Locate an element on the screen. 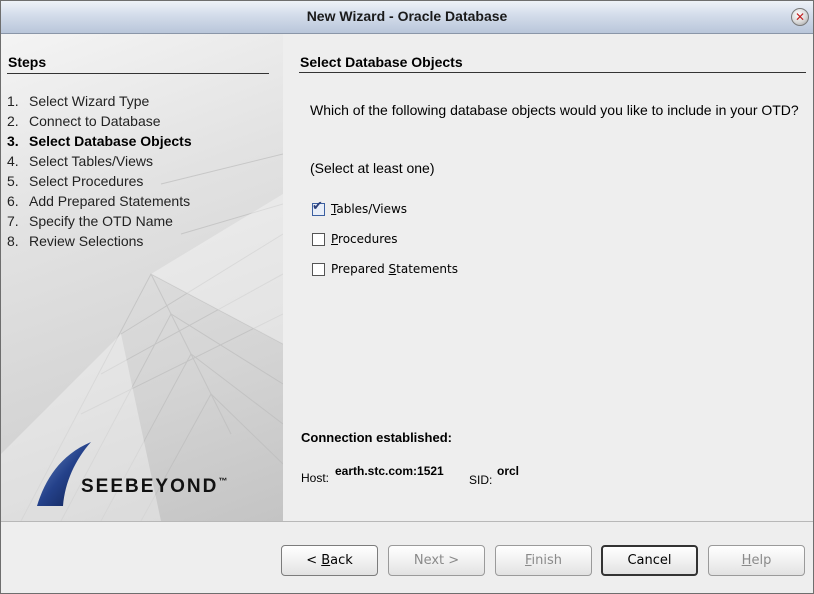 Image resolution: width=814 pixels, height=594 pixels. checkbox-label: Prepared Statements is located at coordinates (394, 269).